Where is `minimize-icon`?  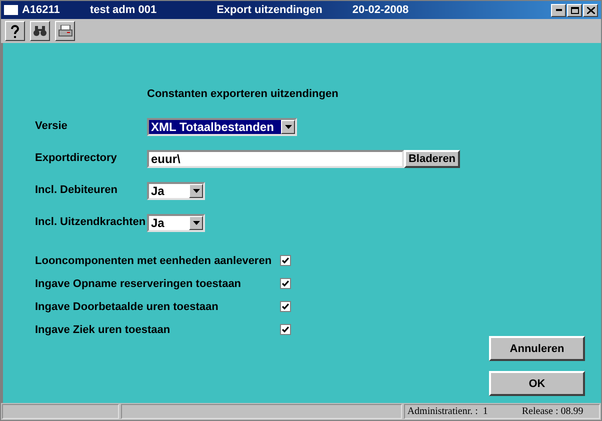
minimize-icon is located at coordinates (559, 10).